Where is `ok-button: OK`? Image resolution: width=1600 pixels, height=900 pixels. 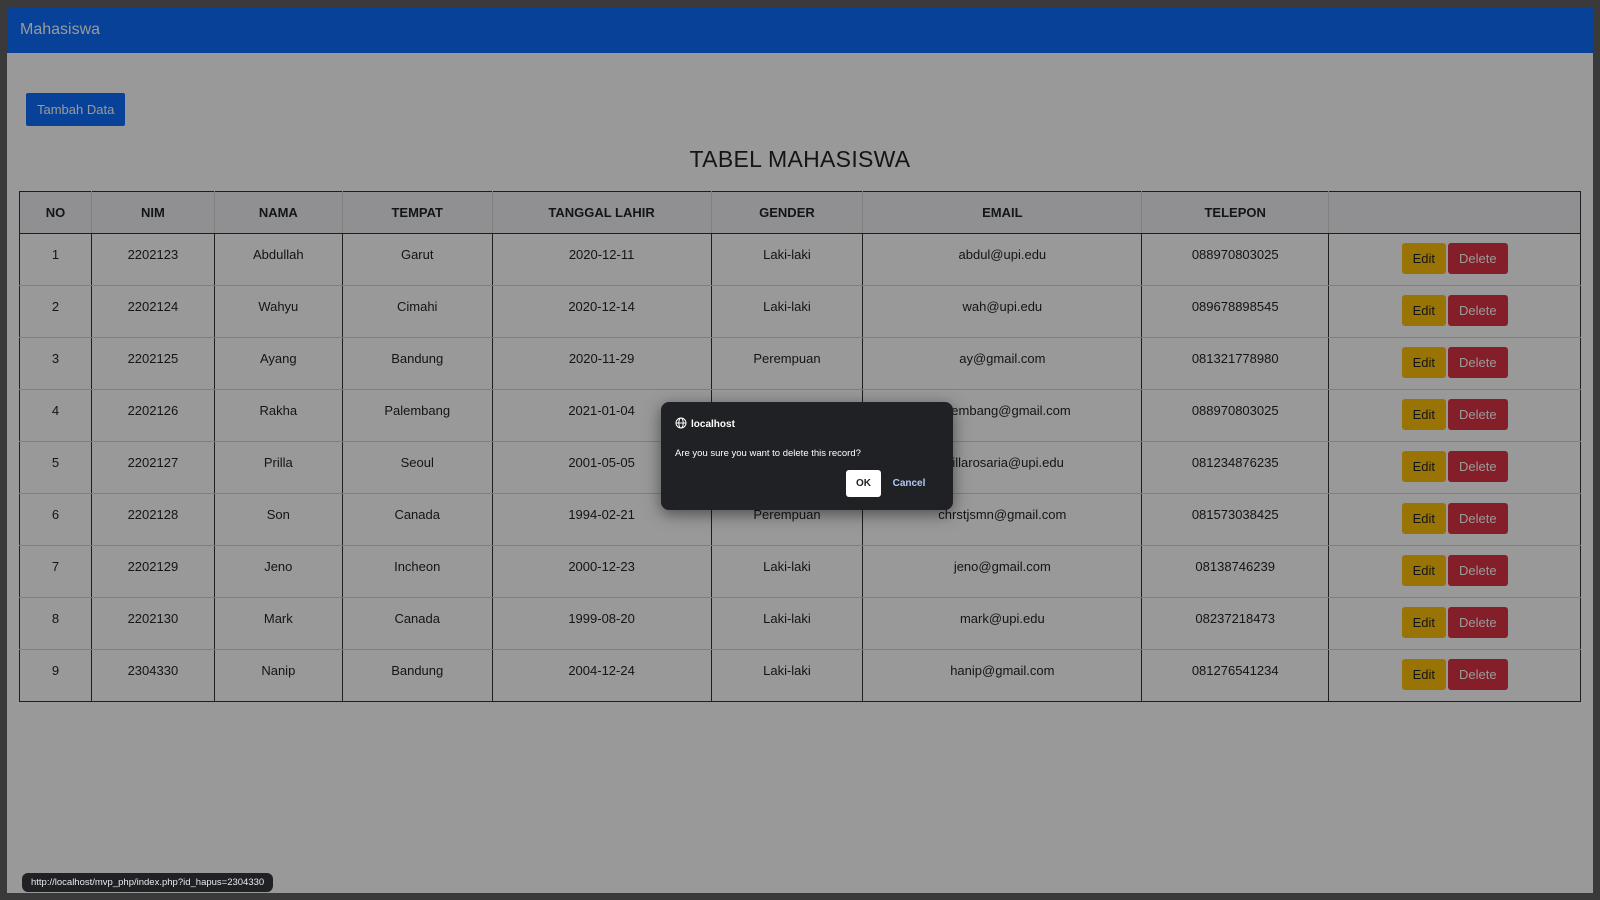 ok-button: OK is located at coordinates (863, 483).